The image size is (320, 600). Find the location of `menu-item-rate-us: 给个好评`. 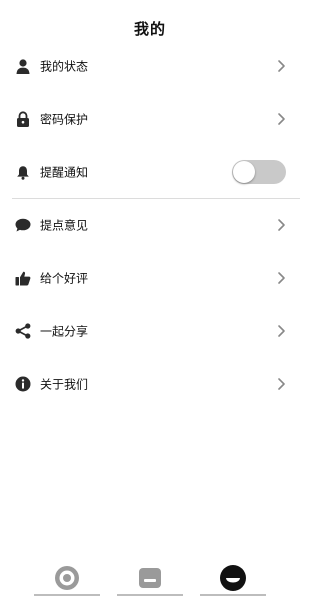

menu-item-rate-us: 给个好评 is located at coordinates (150, 278).